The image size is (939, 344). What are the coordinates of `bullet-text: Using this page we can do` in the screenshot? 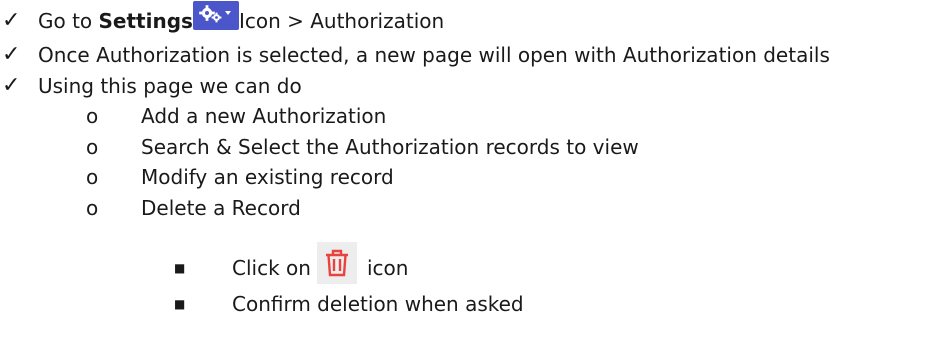 It's located at (170, 86).